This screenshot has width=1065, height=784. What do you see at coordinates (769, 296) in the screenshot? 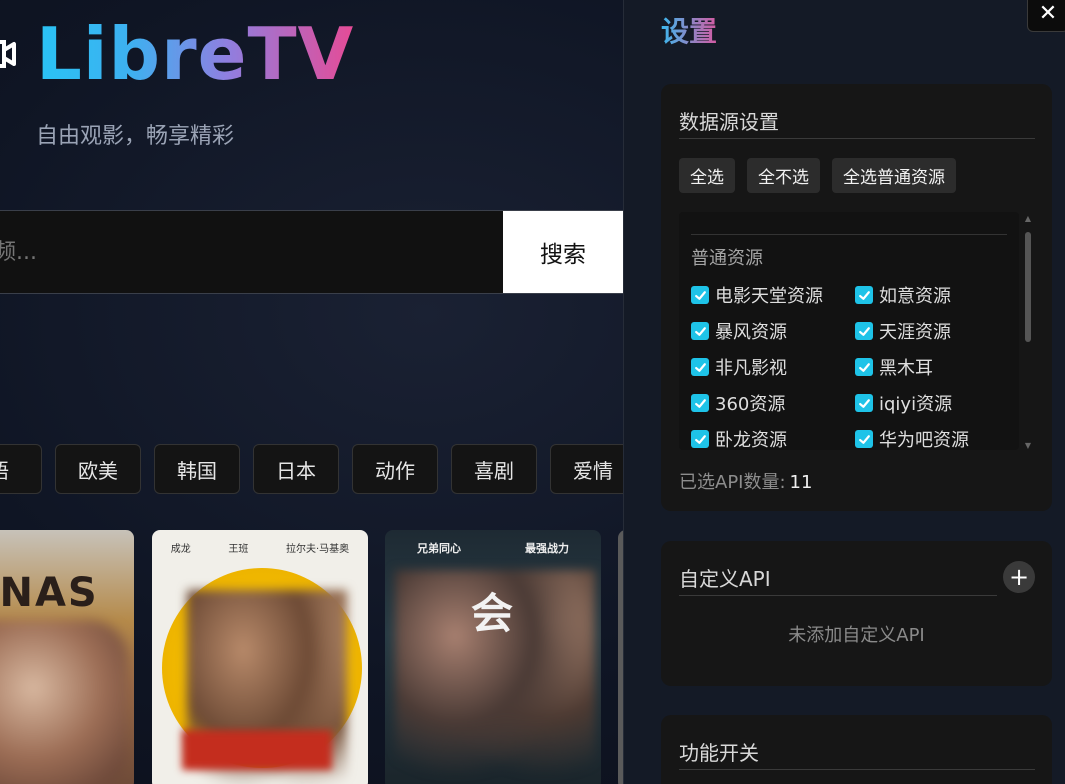
I see `source-label: 电影天堂资源` at bounding box center [769, 296].